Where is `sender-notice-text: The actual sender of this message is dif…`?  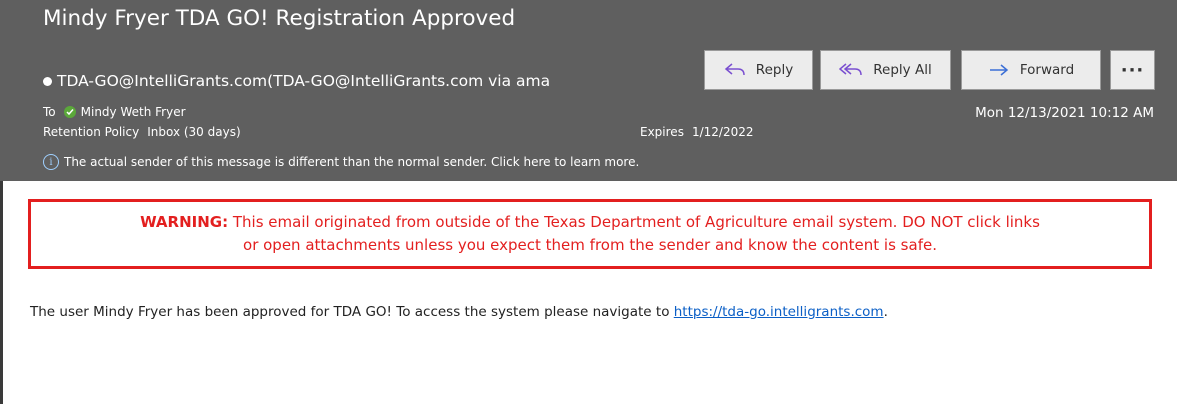
sender-notice-text: The actual sender of this message is dif… is located at coordinates (352, 162).